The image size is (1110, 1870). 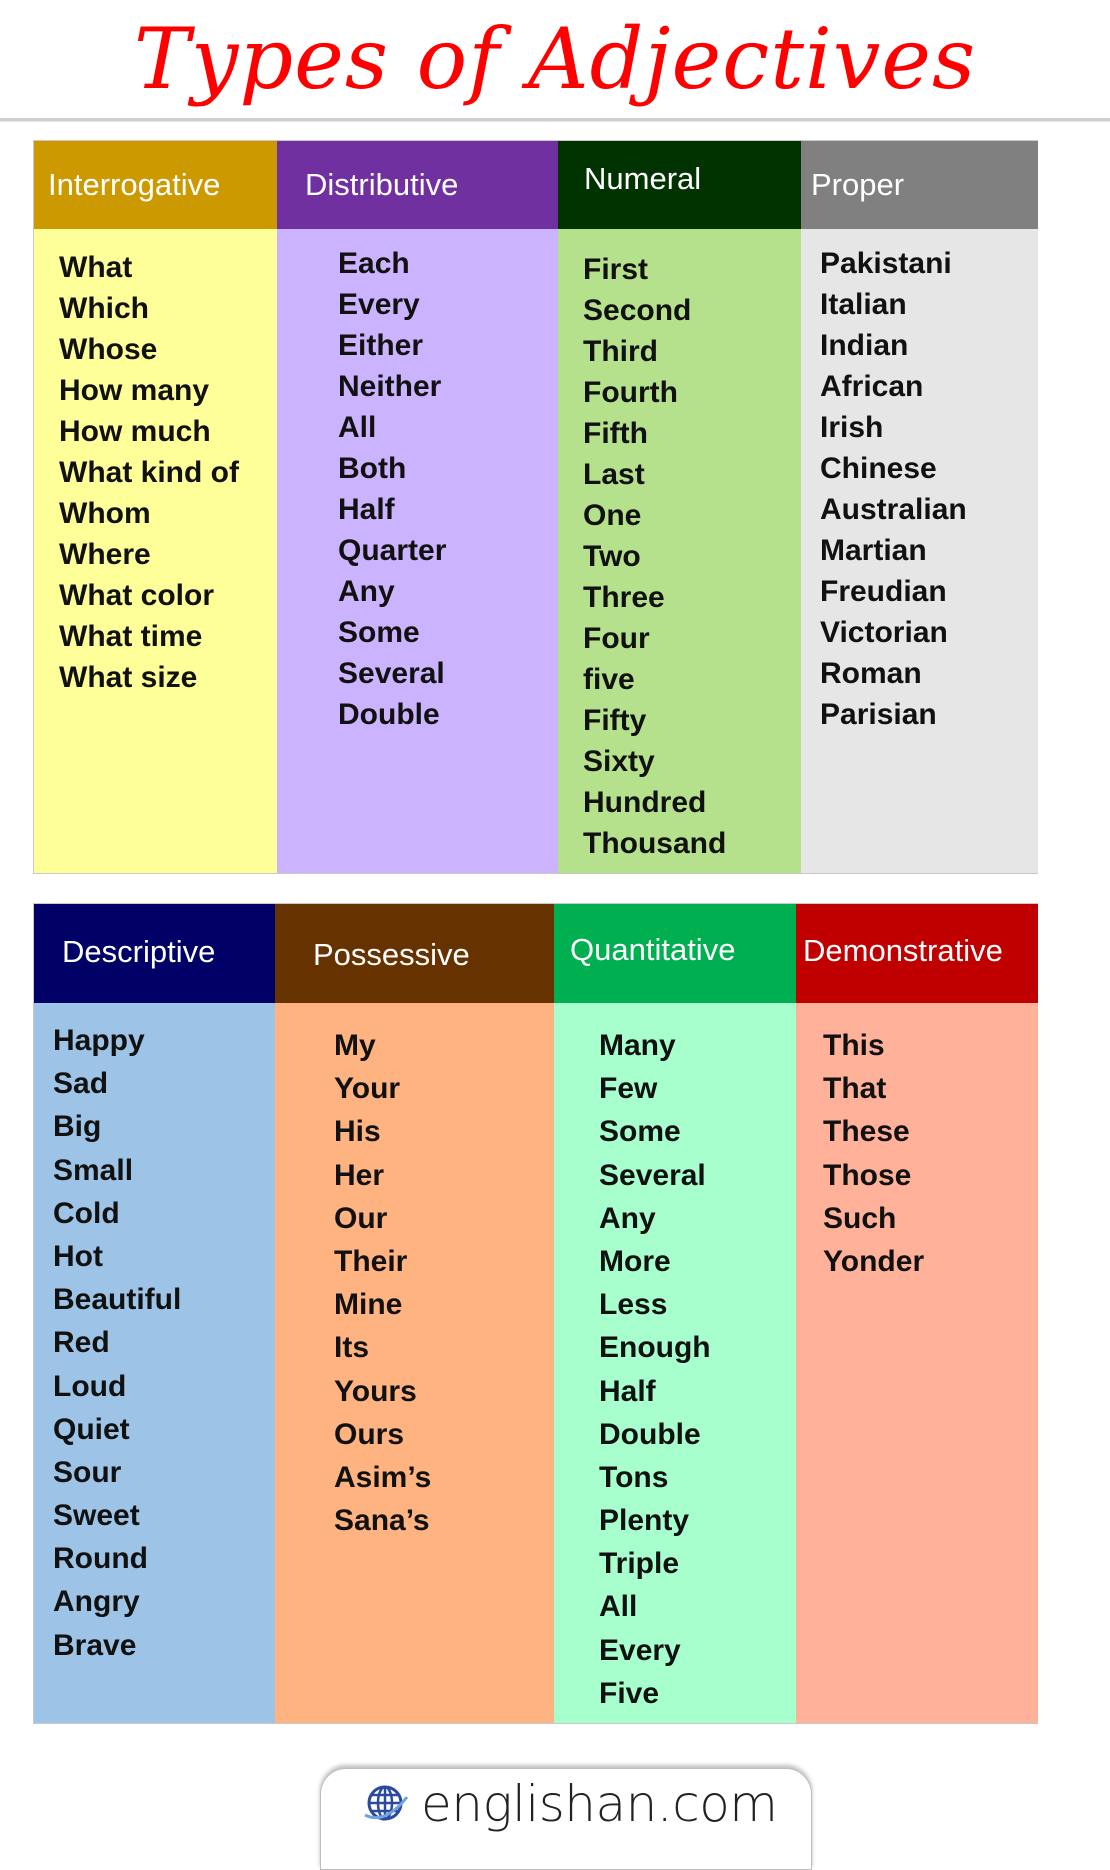 What do you see at coordinates (679, 185) in the screenshot?
I see `column-heading: Numeral` at bounding box center [679, 185].